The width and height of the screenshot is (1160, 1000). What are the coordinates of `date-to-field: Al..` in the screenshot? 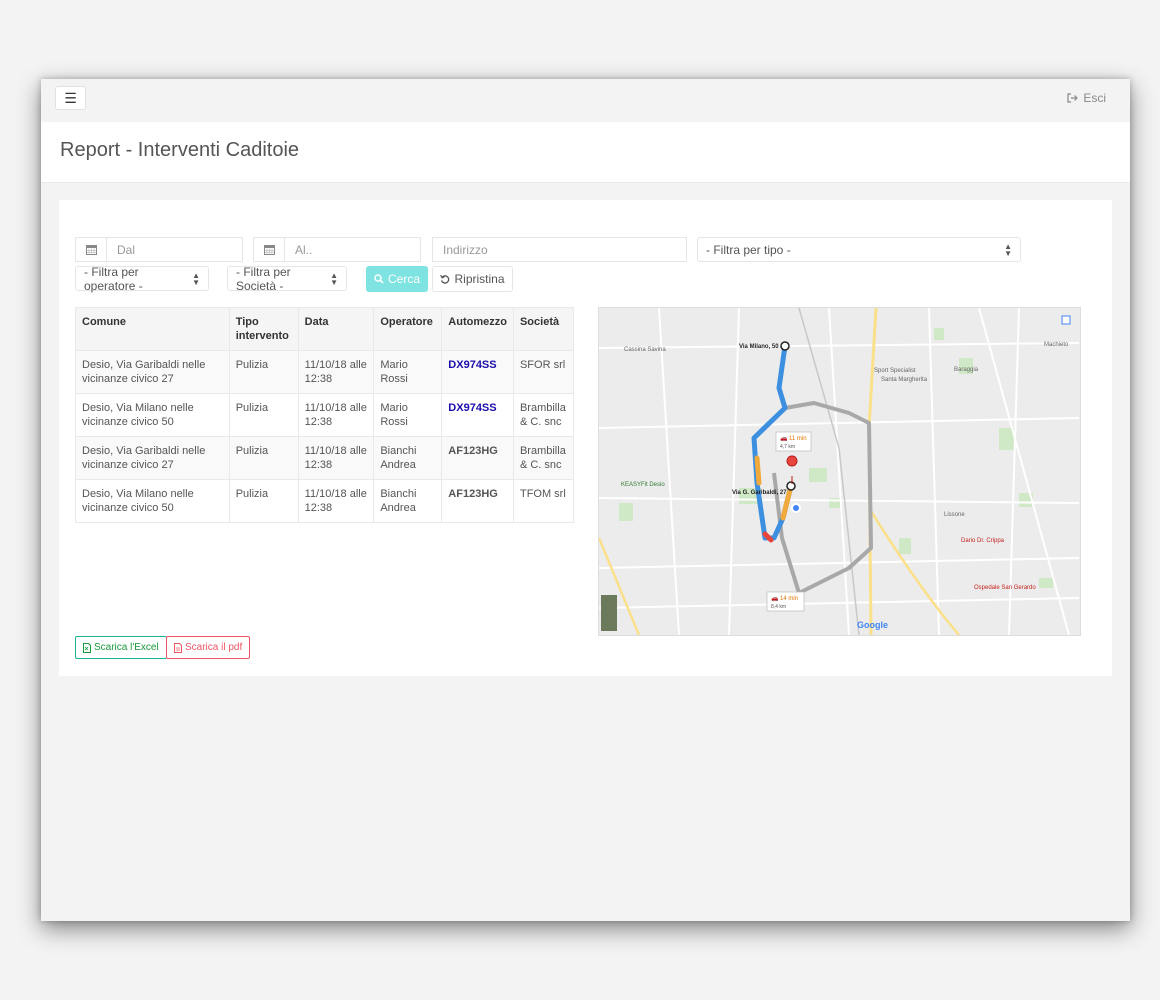 It's located at (337, 249).